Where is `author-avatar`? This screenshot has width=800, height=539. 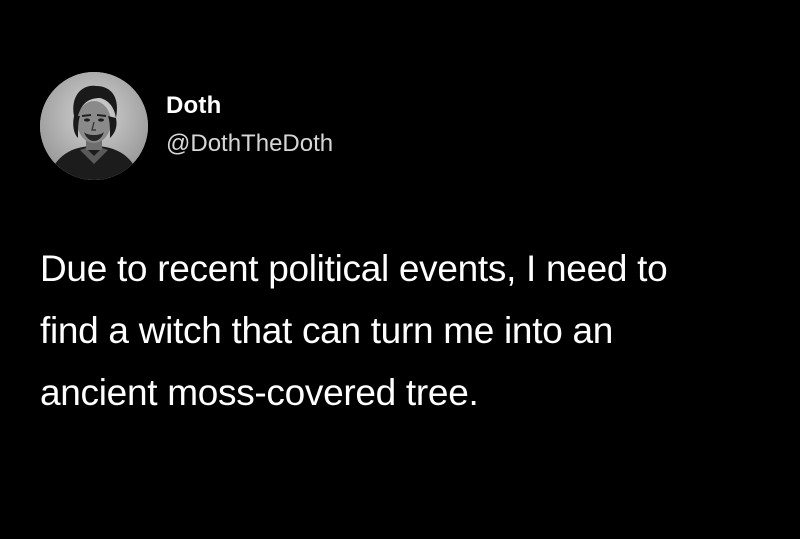
author-avatar is located at coordinates (94, 126).